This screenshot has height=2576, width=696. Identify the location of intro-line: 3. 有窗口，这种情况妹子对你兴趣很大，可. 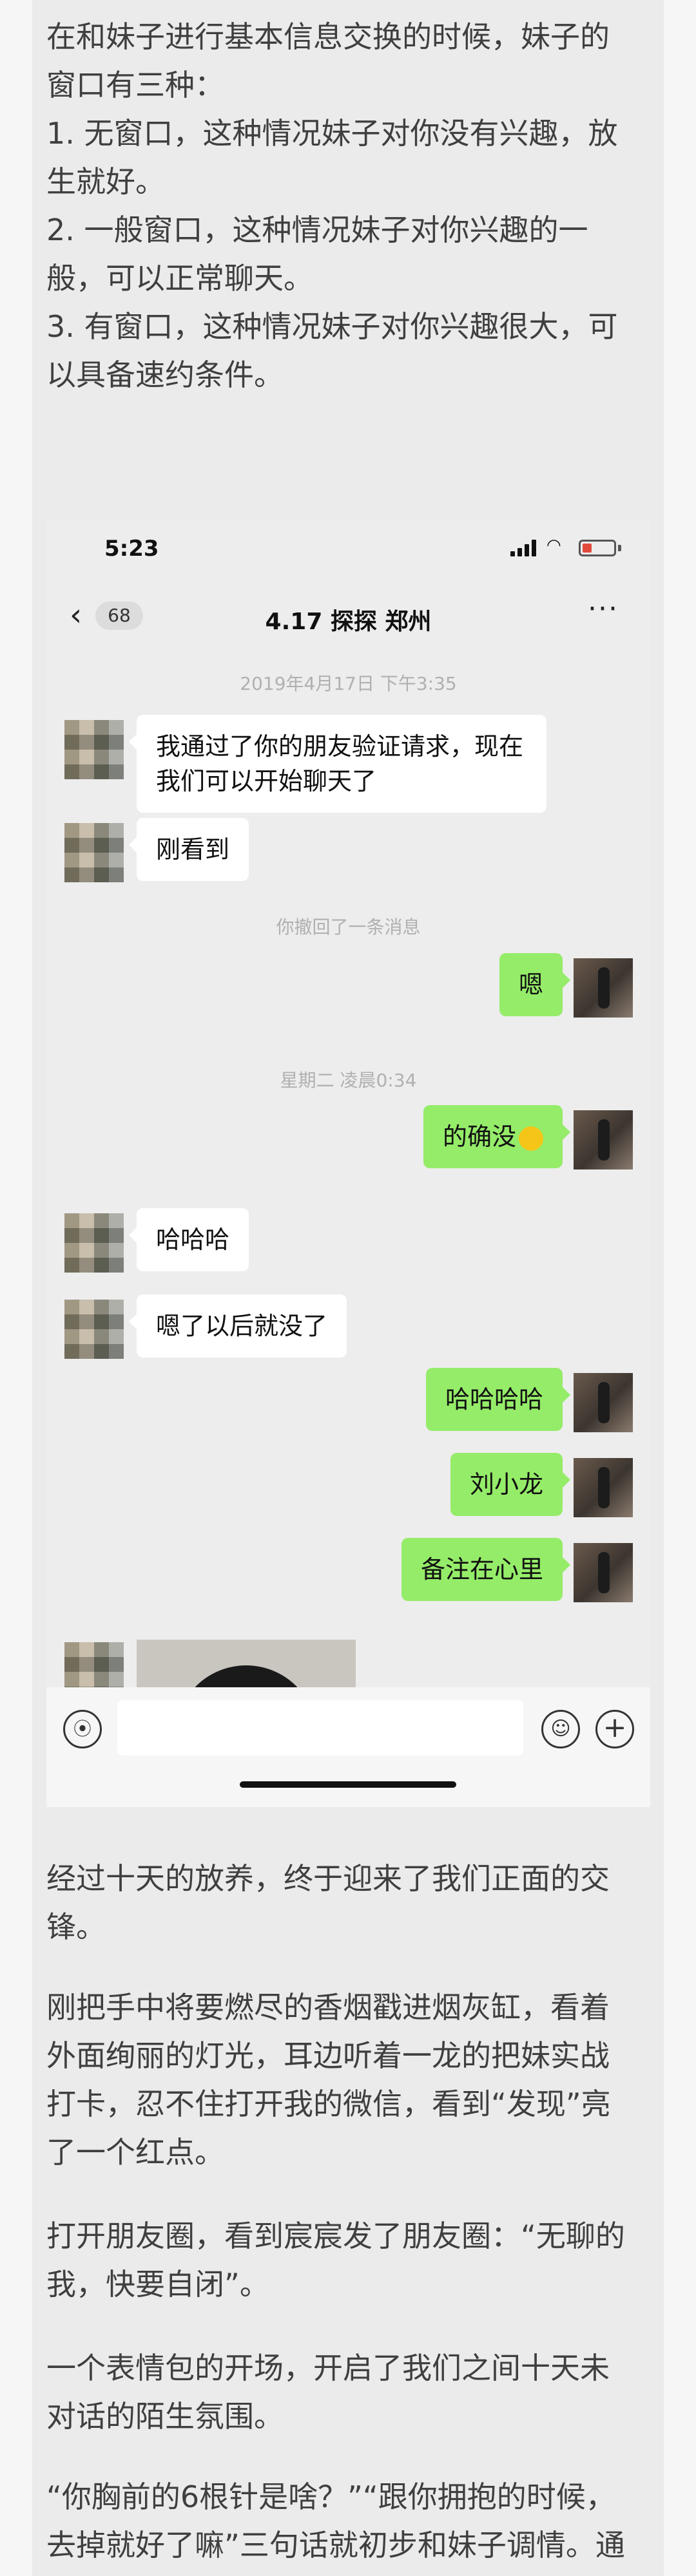
(332, 326).